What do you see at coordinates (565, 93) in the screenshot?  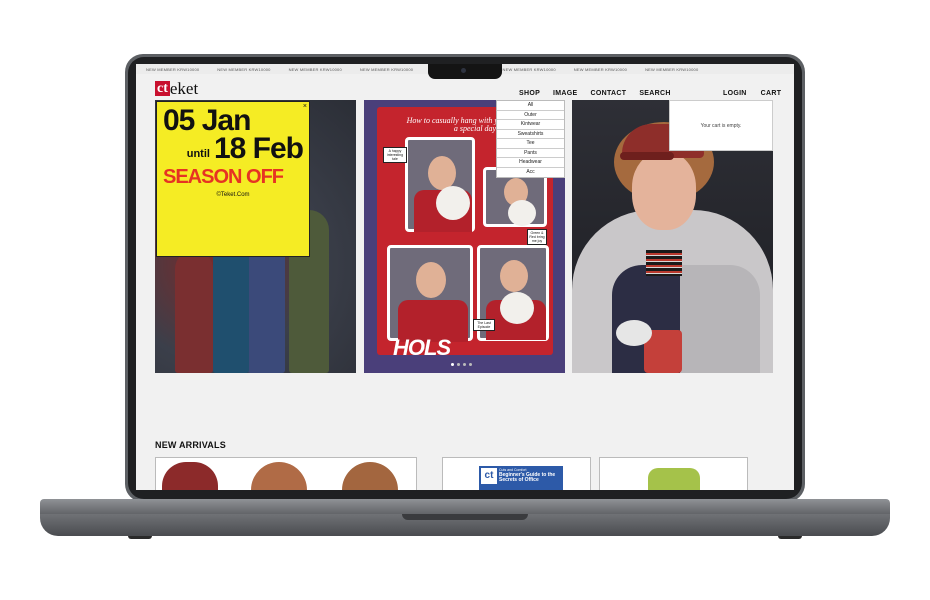 I see `nav-image: IMAGE` at bounding box center [565, 93].